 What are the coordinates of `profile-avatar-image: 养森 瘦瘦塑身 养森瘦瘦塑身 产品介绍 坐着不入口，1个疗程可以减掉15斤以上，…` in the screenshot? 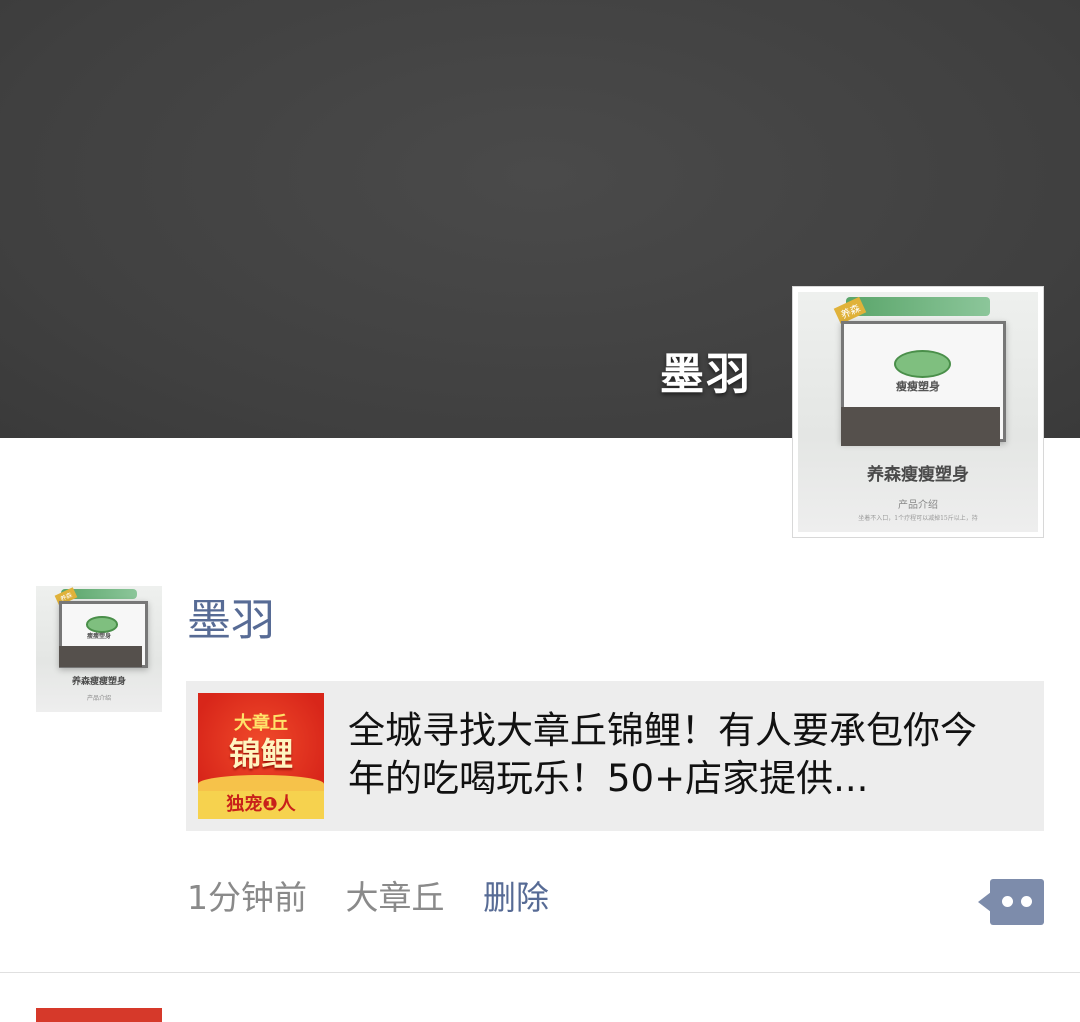 It's located at (918, 412).